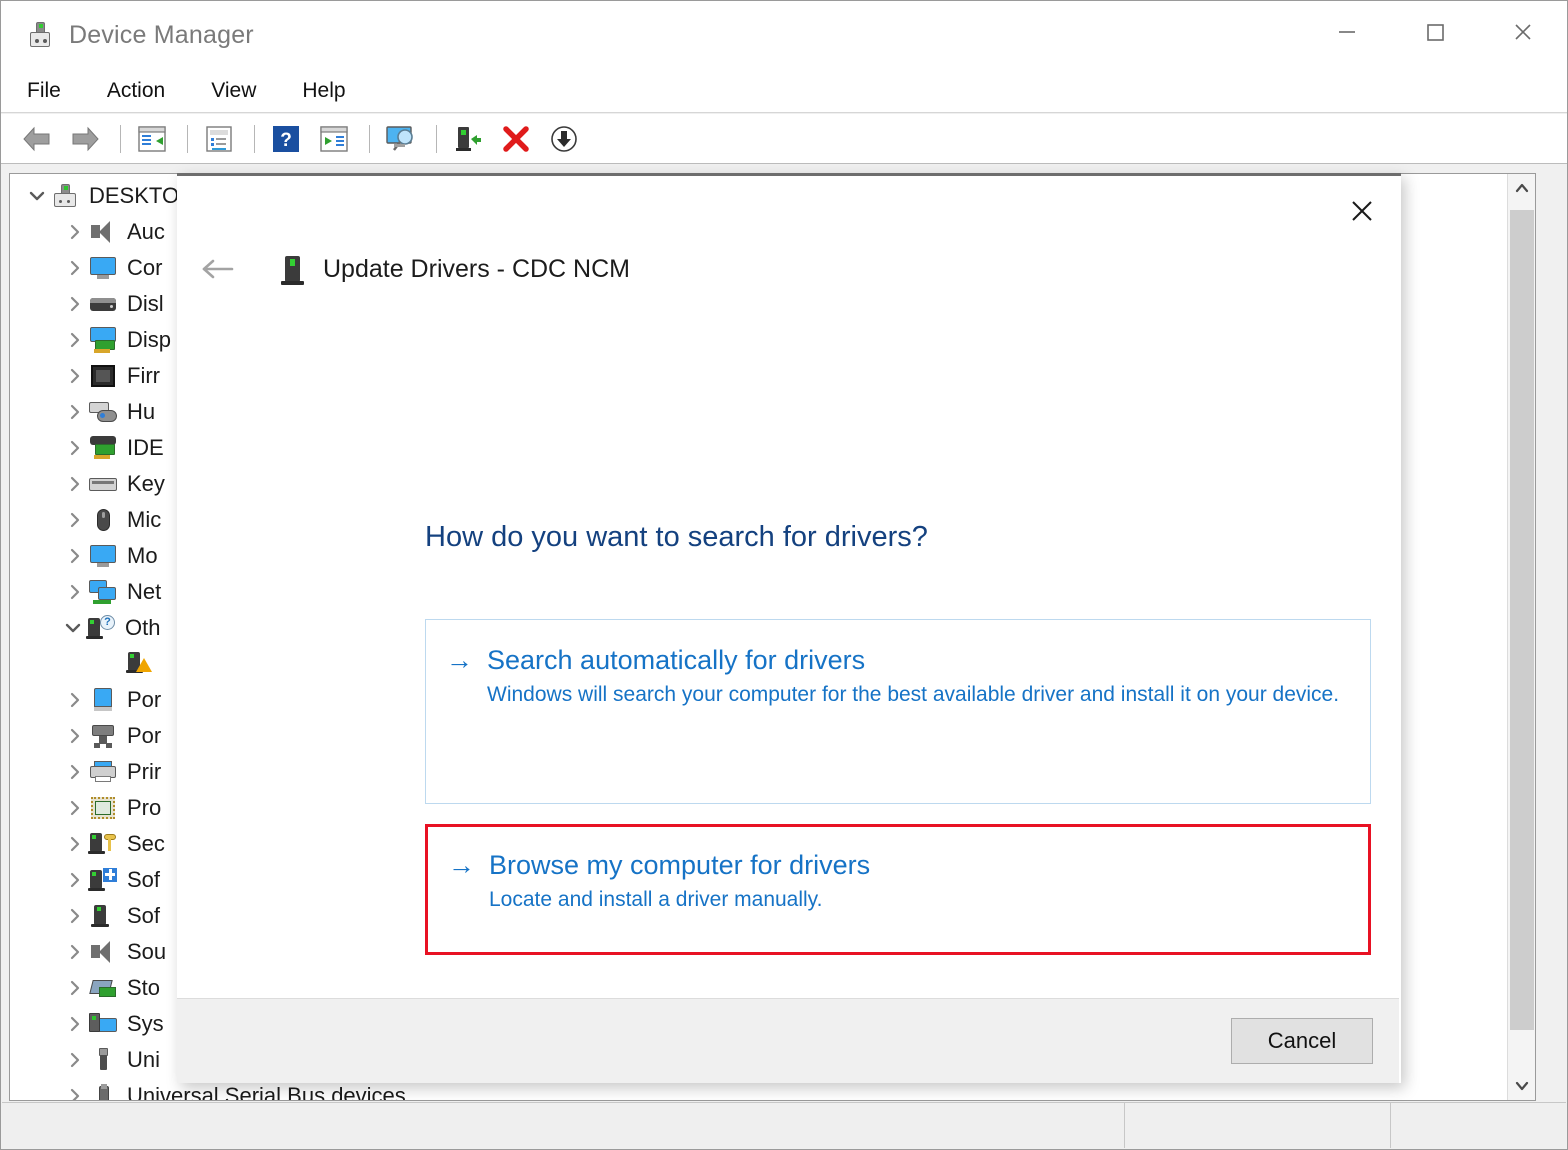  Describe the element at coordinates (141, 411) in the screenshot. I see `tree-label-hid: Hu` at that location.